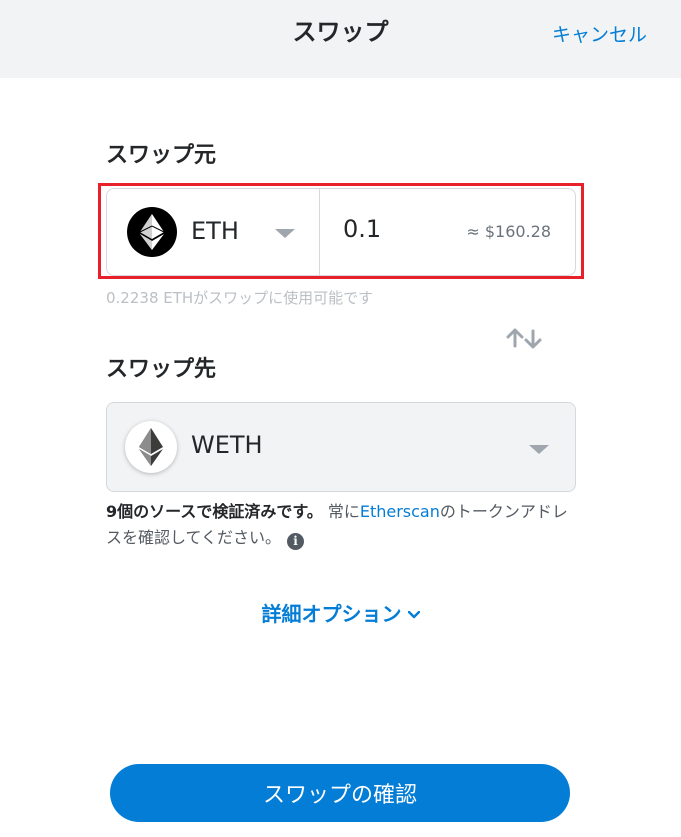 The height and width of the screenshot is (837, 681). What do you see at coordinates (341, 447) in the screenshot?
I see `to-token-dropdown: WETH` at bounding box center [341, 447].